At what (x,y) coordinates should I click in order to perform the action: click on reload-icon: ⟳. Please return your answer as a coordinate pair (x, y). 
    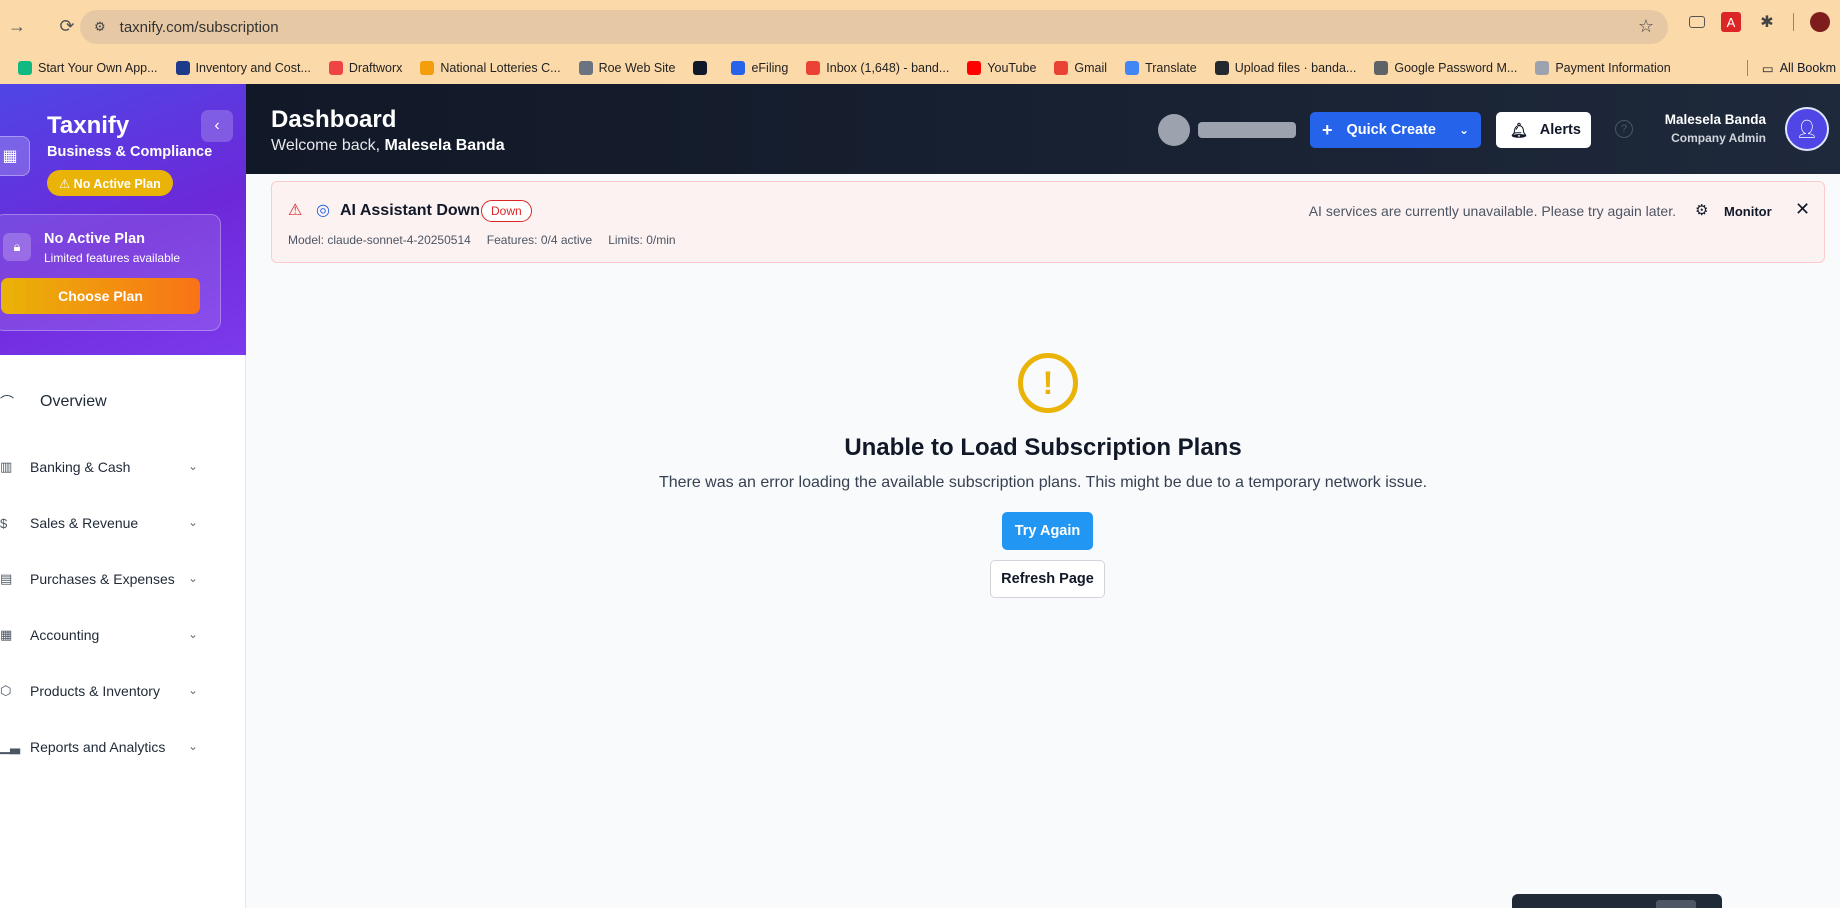
    Looking at the image, I should click on (67, 26).